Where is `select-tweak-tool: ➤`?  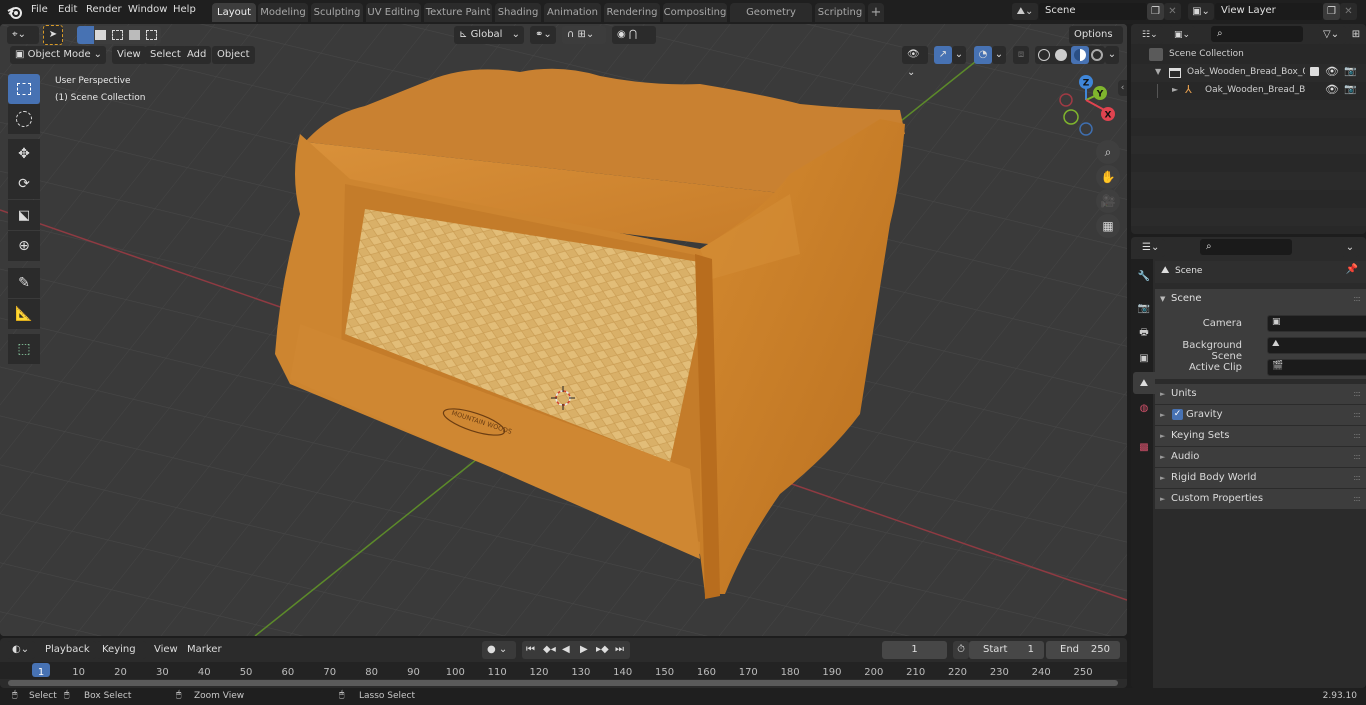
select-tweak-tool: ➤ is located at coordinates (53, 35).